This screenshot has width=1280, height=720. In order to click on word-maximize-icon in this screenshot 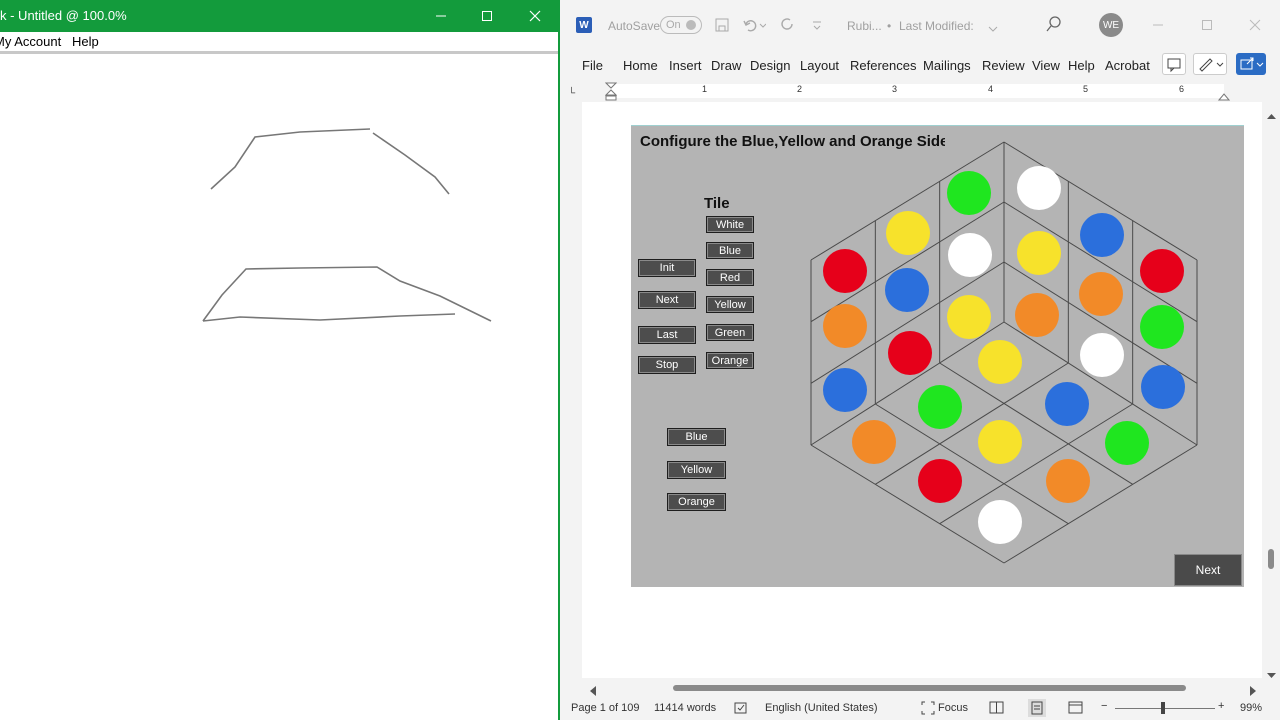, I will do `click(1207, 25)`.